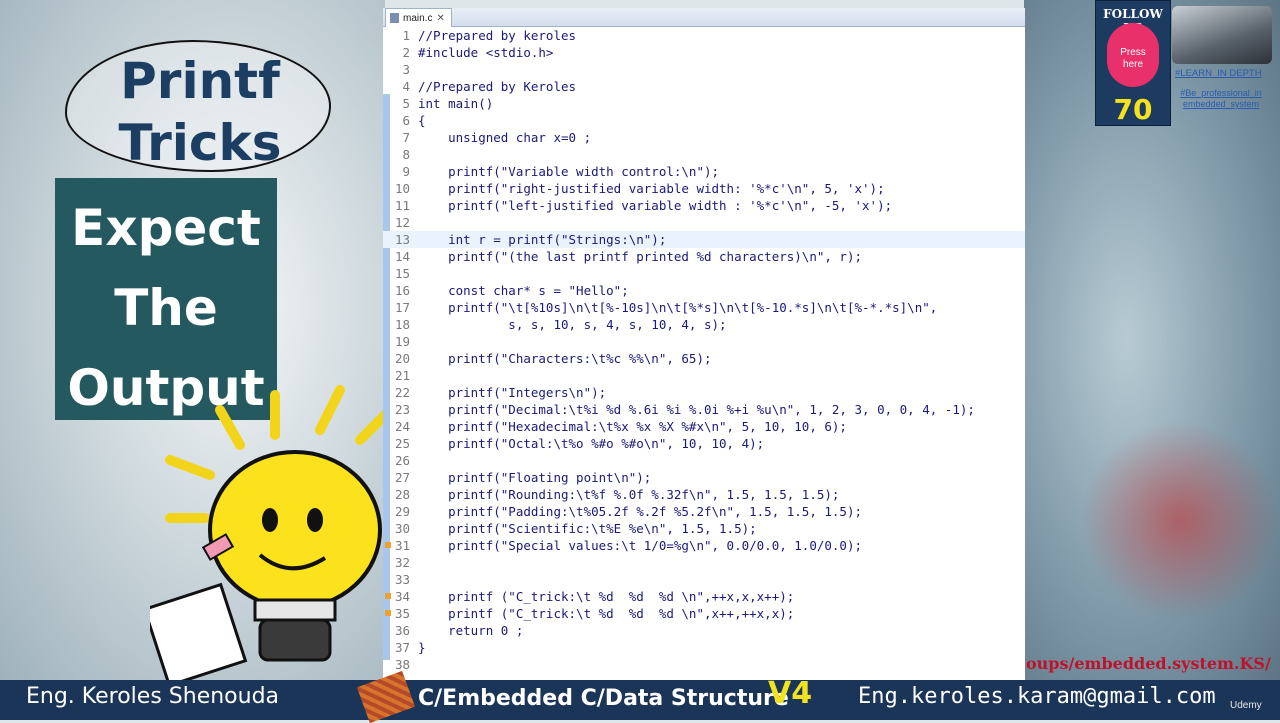 Image resolution: width=1280 pixels, height=723 pixels. I want to click on line-number: 25, so click(402, 443).